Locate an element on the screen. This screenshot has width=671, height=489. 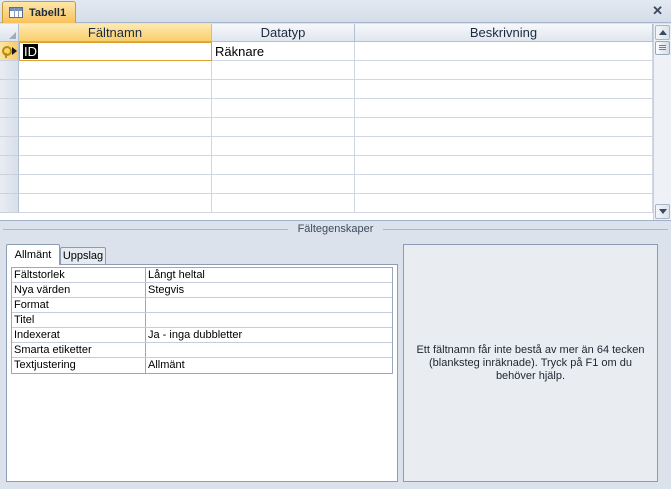
scroll-down-button is located at coordinates (662, 211).